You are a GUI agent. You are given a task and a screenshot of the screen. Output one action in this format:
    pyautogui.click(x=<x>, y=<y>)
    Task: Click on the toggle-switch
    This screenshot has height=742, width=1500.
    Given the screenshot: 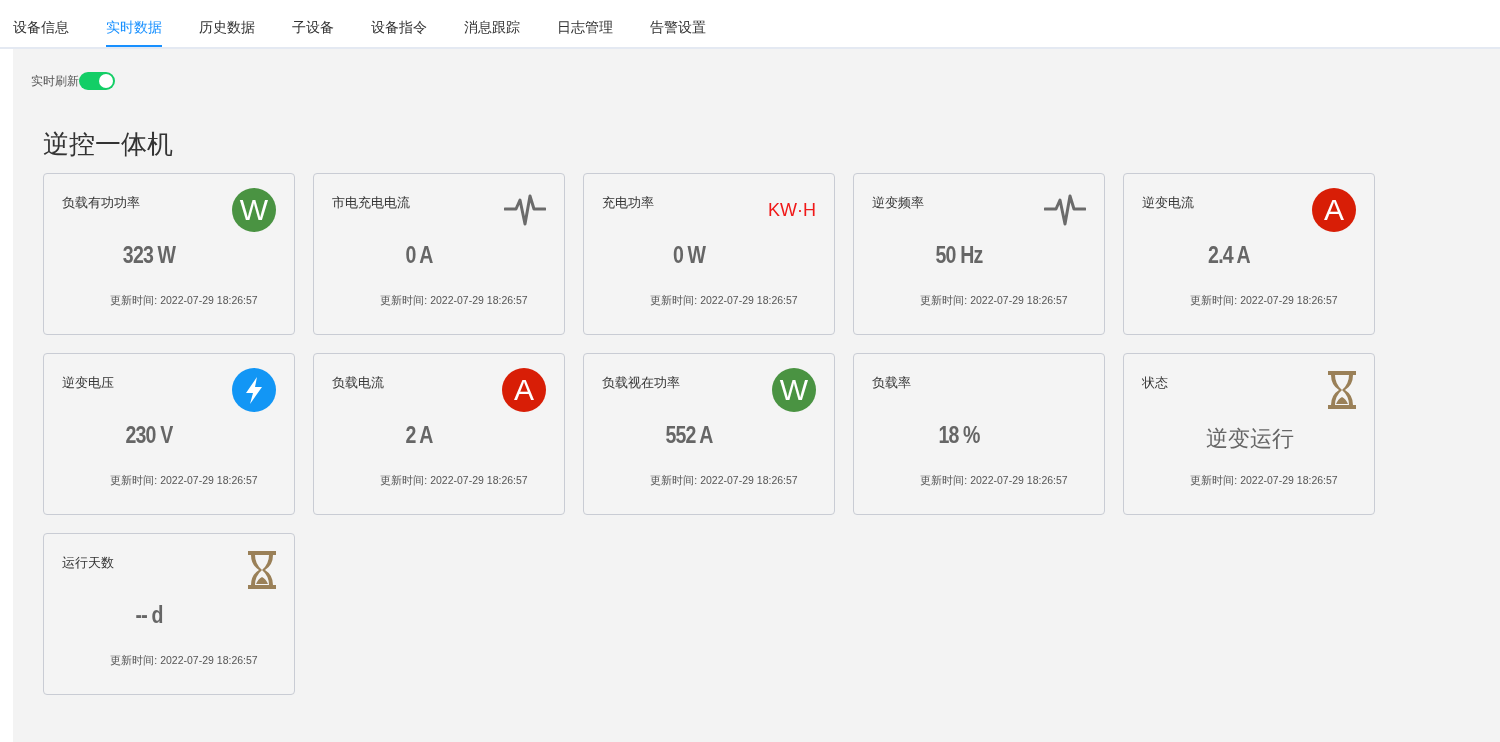 What is the action you would take?
    pyautogui.click(x=97, y=81)
    